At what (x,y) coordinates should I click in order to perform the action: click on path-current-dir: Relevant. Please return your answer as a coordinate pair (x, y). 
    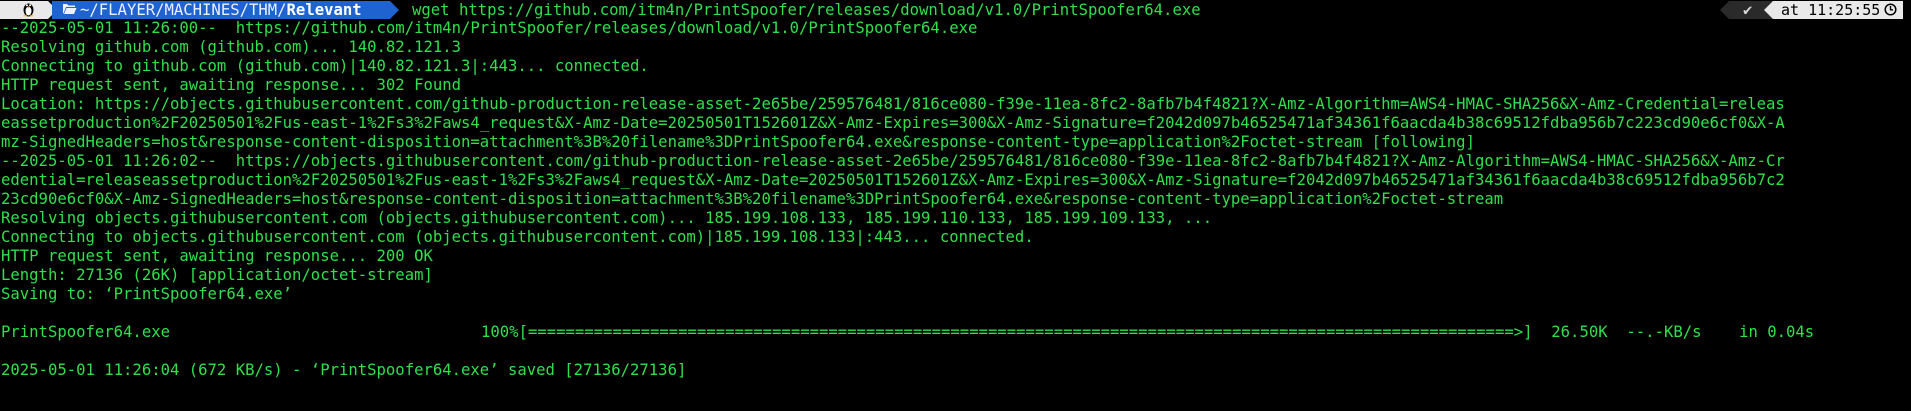
    Looking at the image, I should click on (324, 10).